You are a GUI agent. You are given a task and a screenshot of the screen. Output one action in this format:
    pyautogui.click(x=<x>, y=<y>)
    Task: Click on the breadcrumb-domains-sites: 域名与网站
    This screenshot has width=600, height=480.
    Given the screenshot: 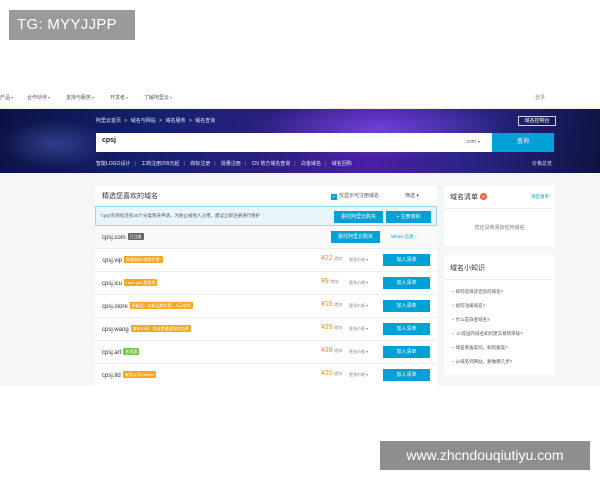 What is the action you would take?
    pyautogui.click(x=143, y=121)
    